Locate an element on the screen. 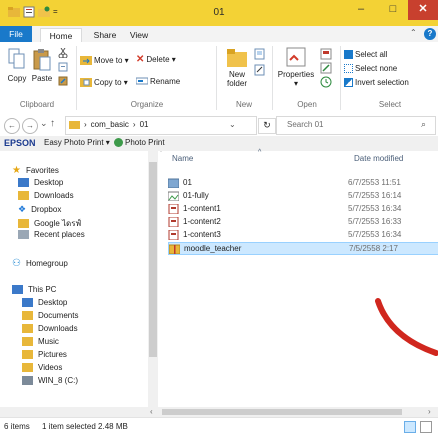 The width and height of the screenshot is (438, 437). copy-to-button: Copy to ▾ is located at coordinates (104, 82).